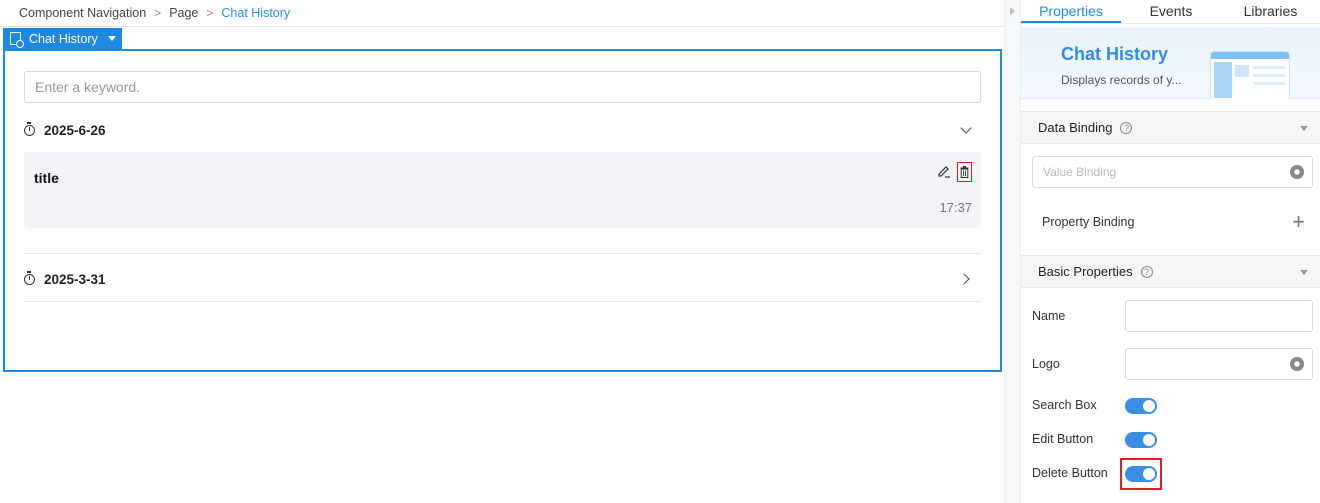  I want to click on add-icon: +, so click(1298, 222).